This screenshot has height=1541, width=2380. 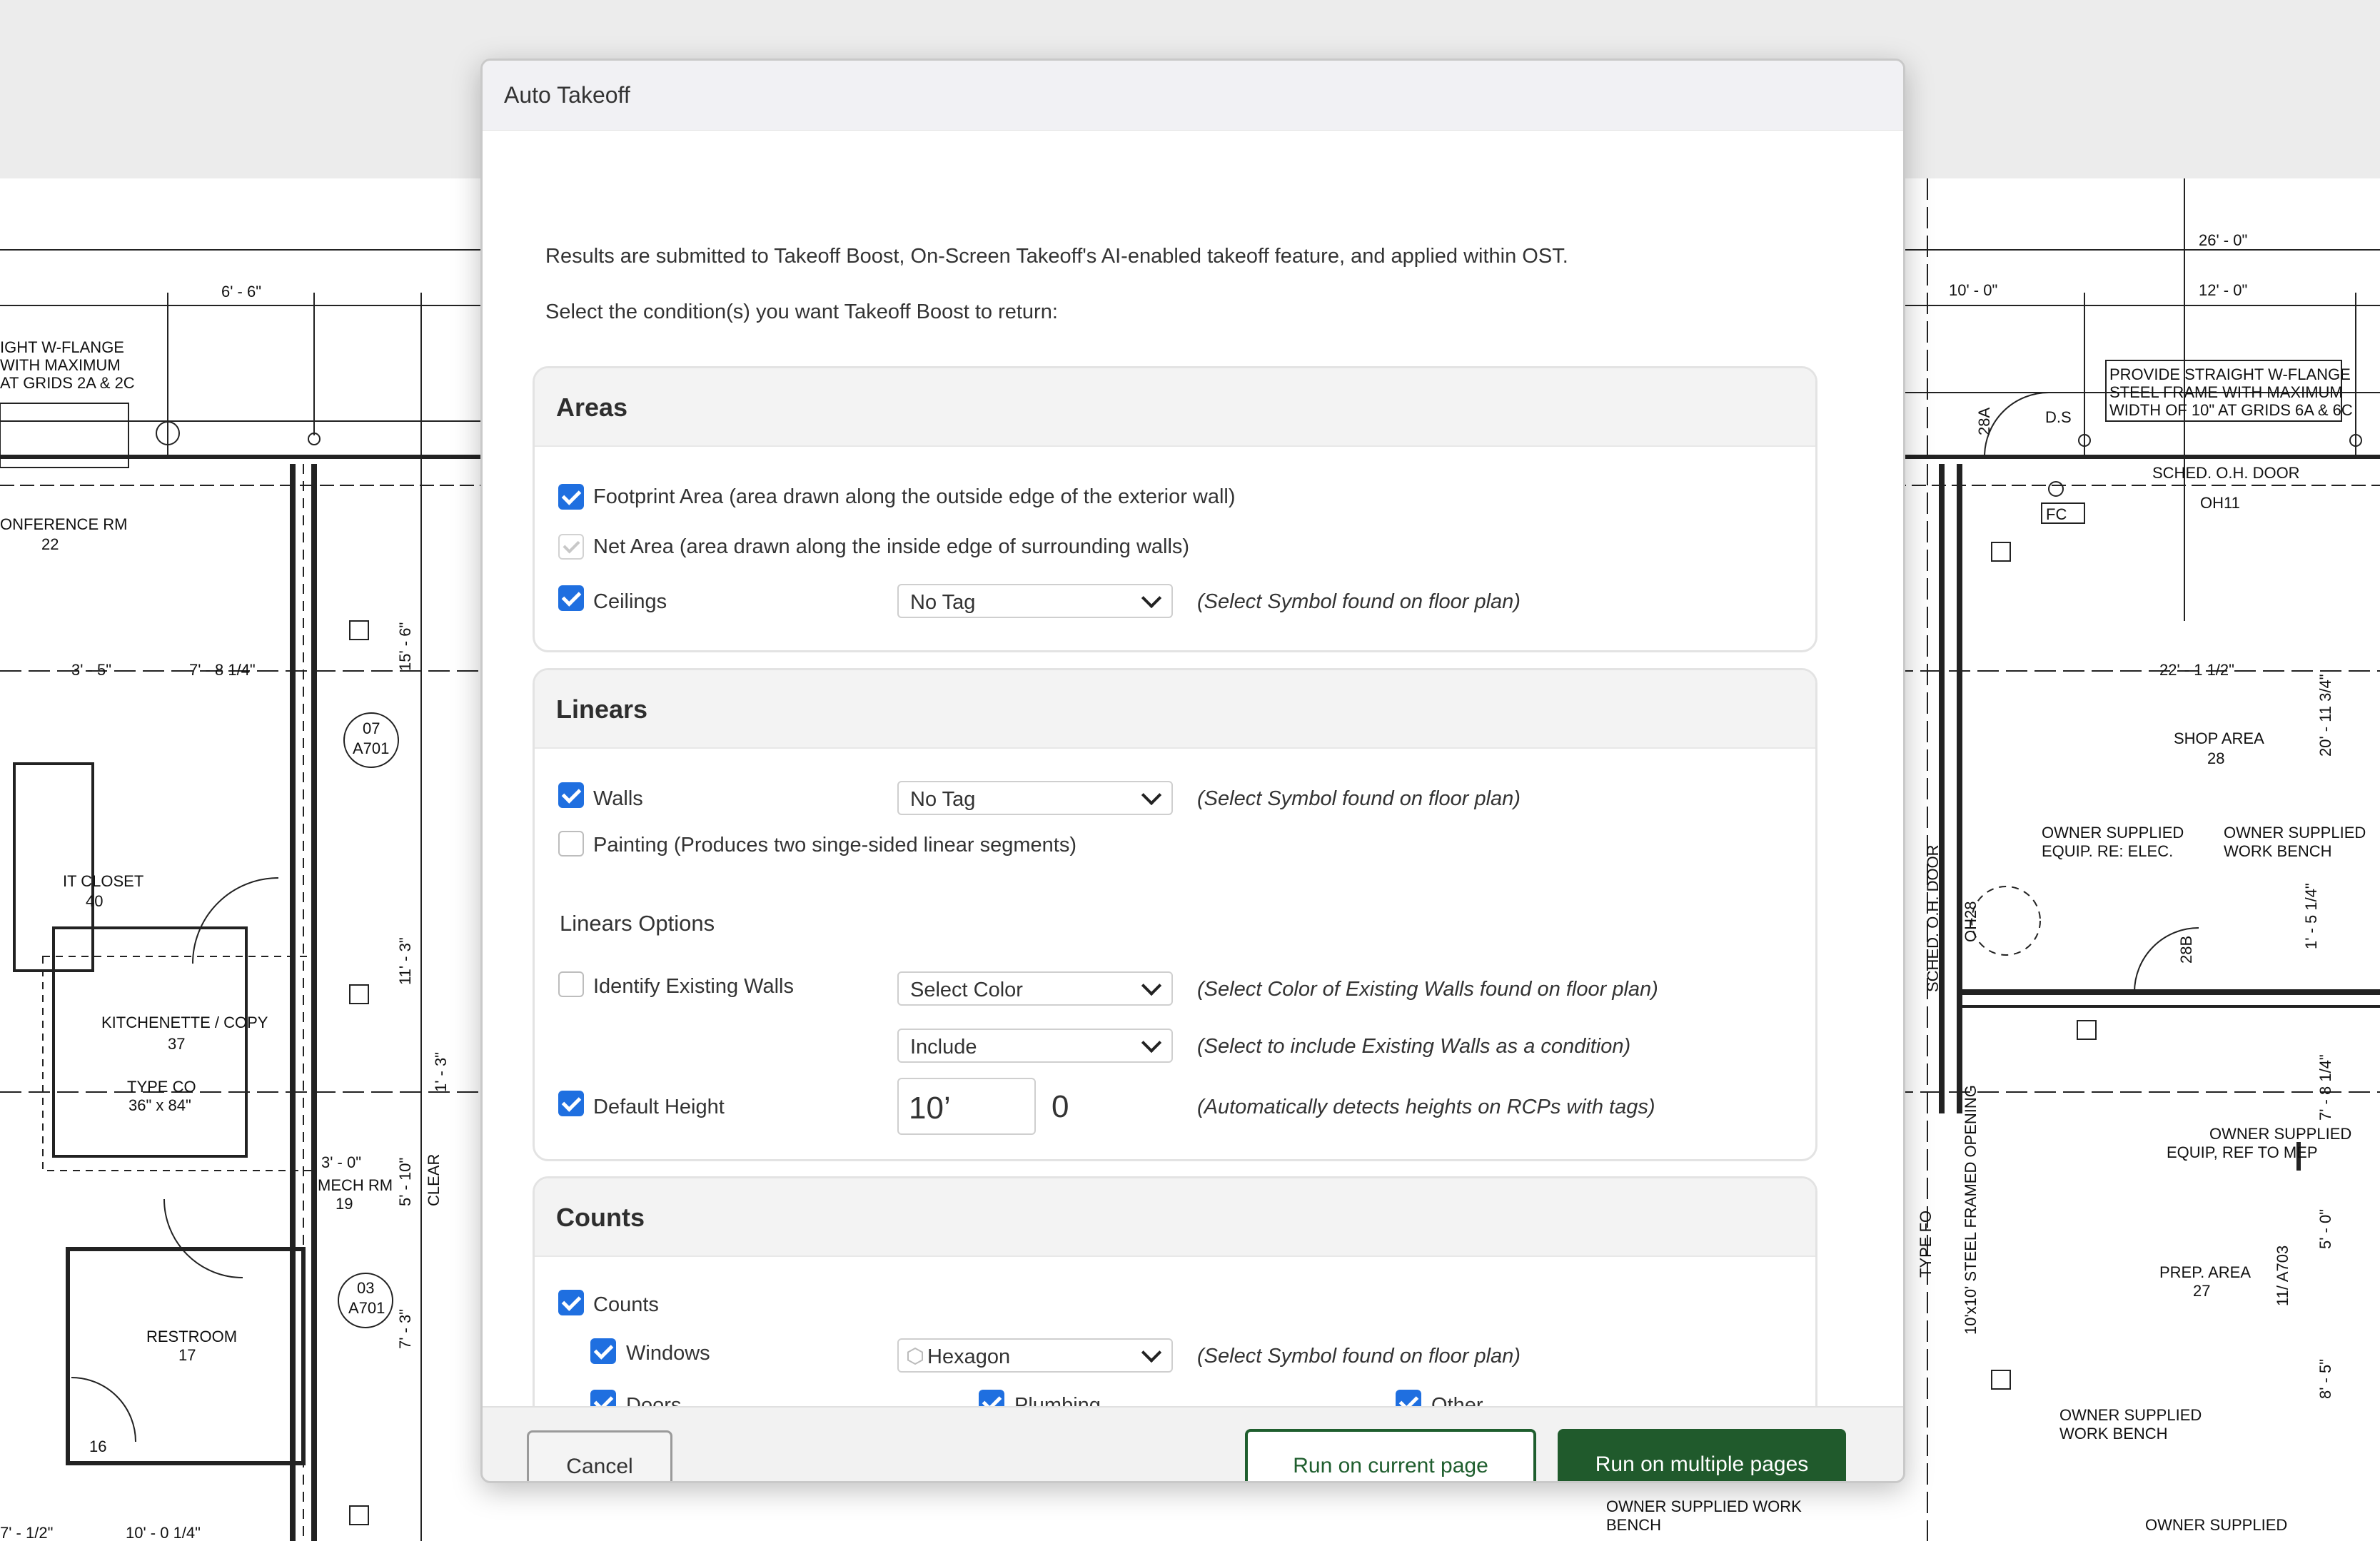 What do you see at coordinates (1057, 1400) in the screenshot?
I see `plumbing-label: Plumbing` at bounding box center [1057, 1400].